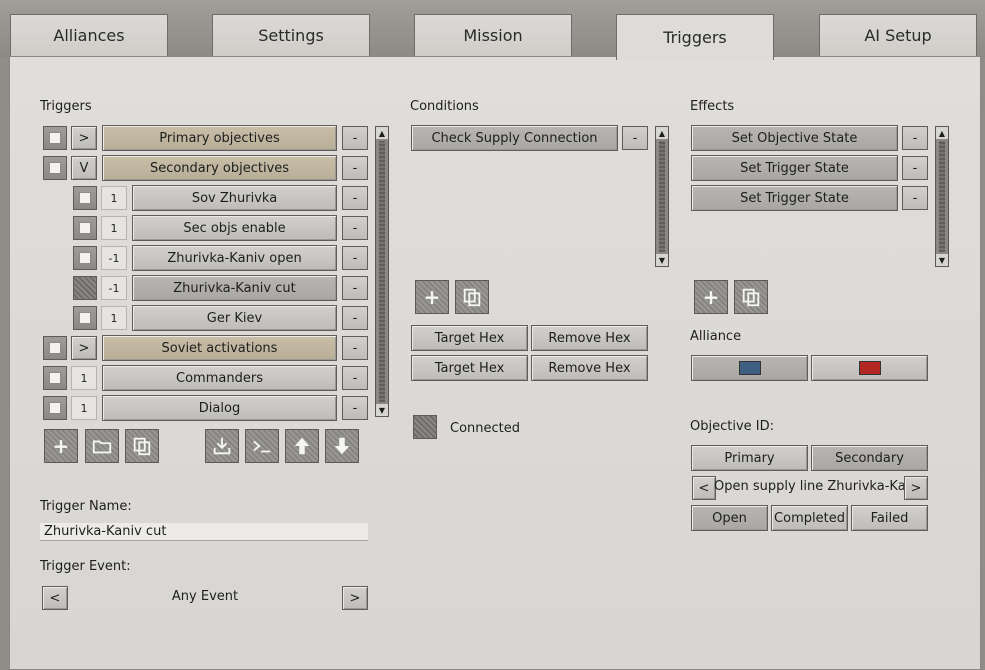 Image resolution: width=985 pixels, height=670 pixels. Describe the element at coordinates (355, 598) in the screenshot. I see `event-next-button: >` at that location.